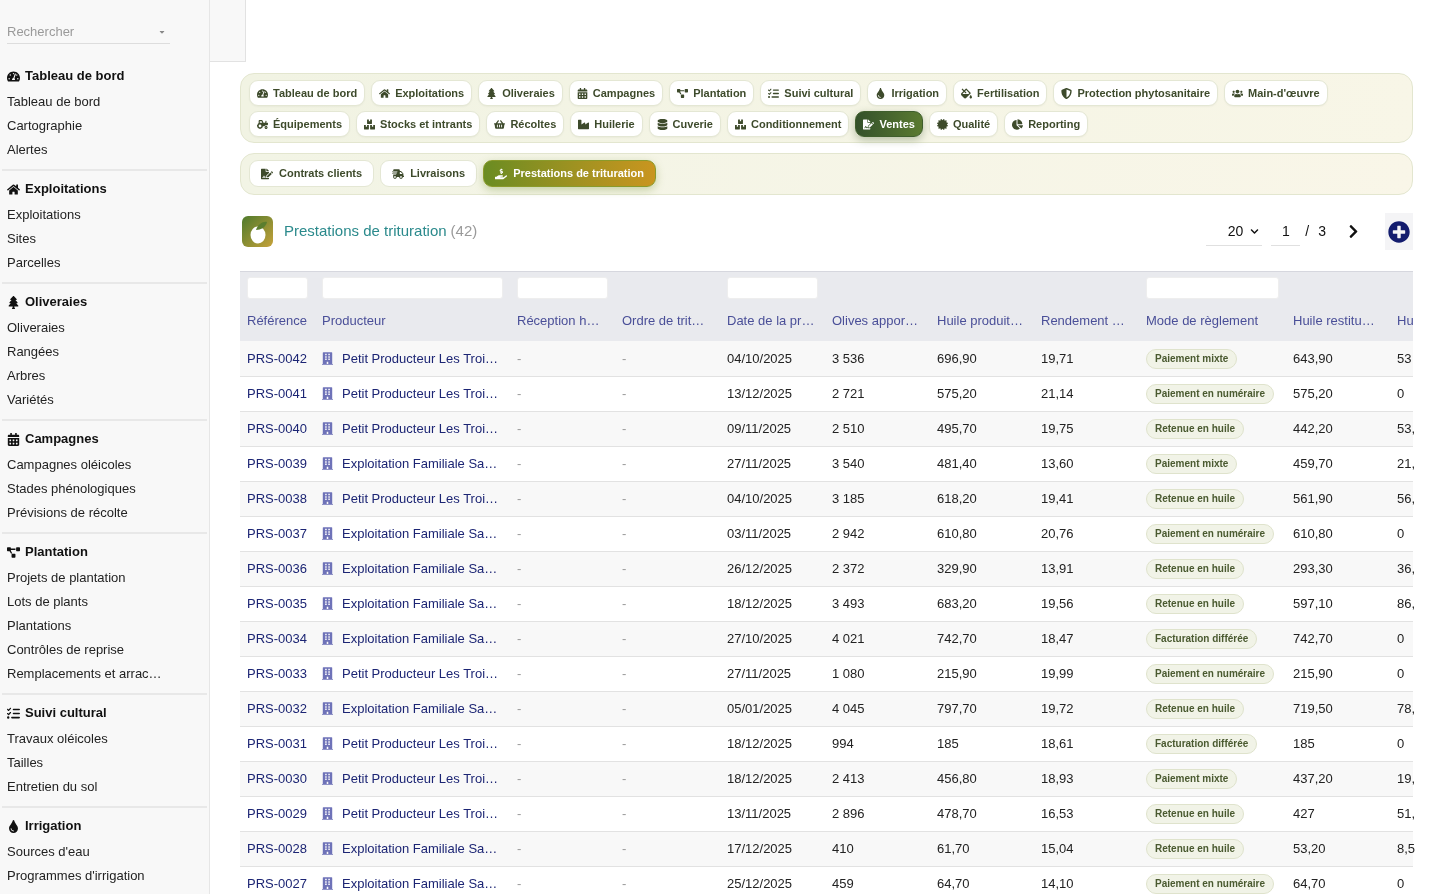  What do you see at coordinates (34, 263) in the screenshot?
I see `sidebar-item: Parcelles` at bounding box center [34, 263].